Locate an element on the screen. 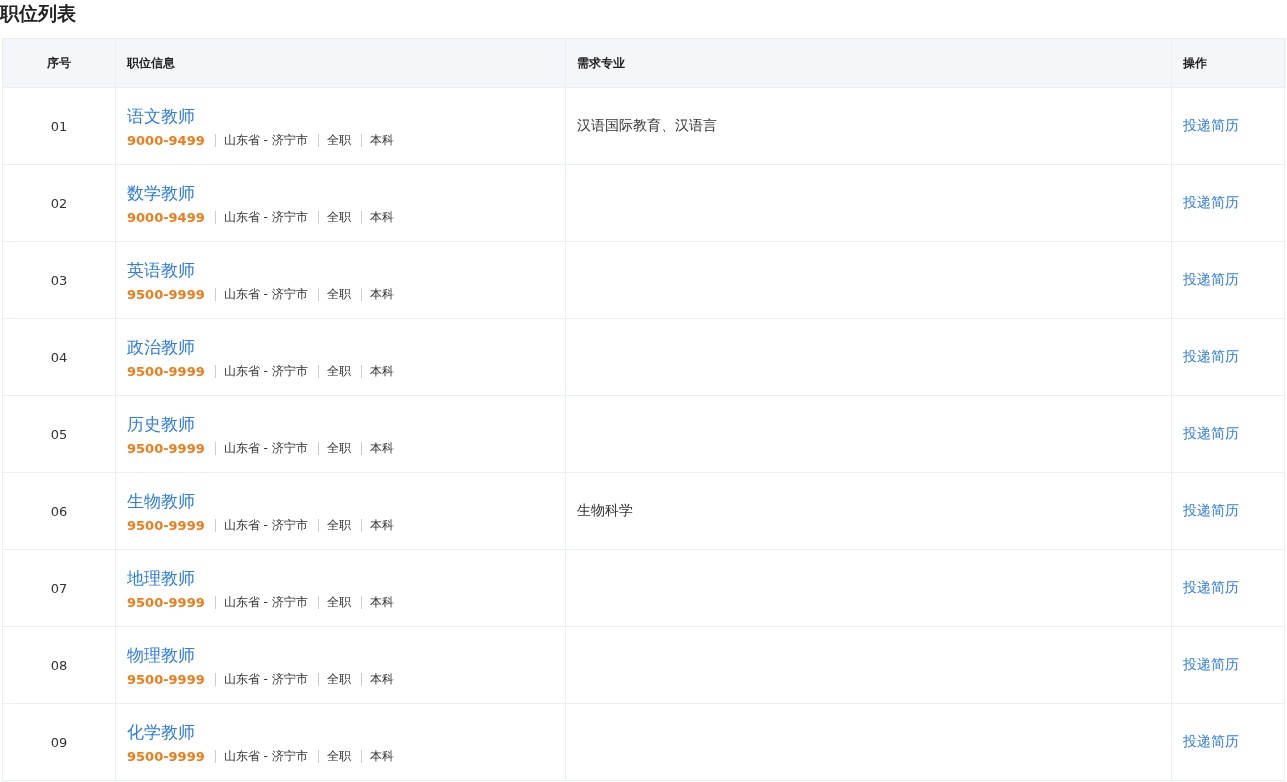 The image size is (1287, 782). position-link: 语文教师 is located at coordinates (161, 116).